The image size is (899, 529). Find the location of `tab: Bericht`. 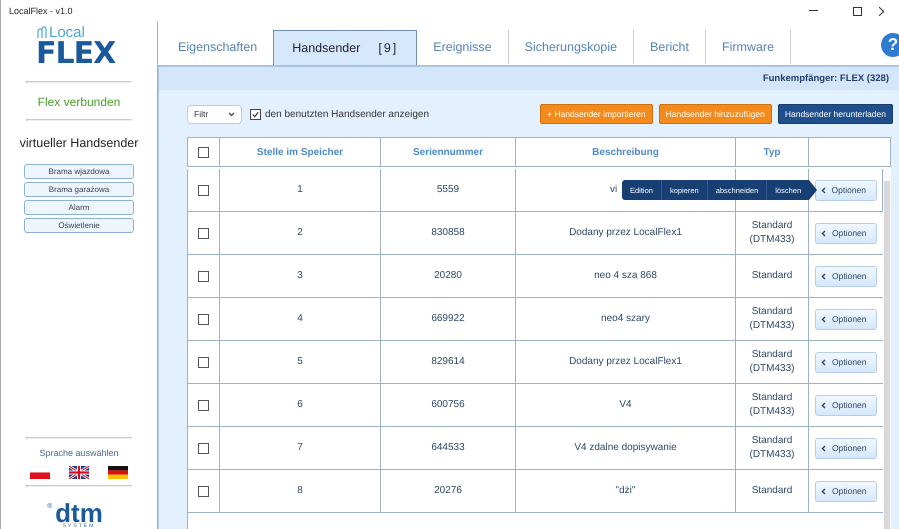

tab: Bericht is located at coordinates (670, 47).